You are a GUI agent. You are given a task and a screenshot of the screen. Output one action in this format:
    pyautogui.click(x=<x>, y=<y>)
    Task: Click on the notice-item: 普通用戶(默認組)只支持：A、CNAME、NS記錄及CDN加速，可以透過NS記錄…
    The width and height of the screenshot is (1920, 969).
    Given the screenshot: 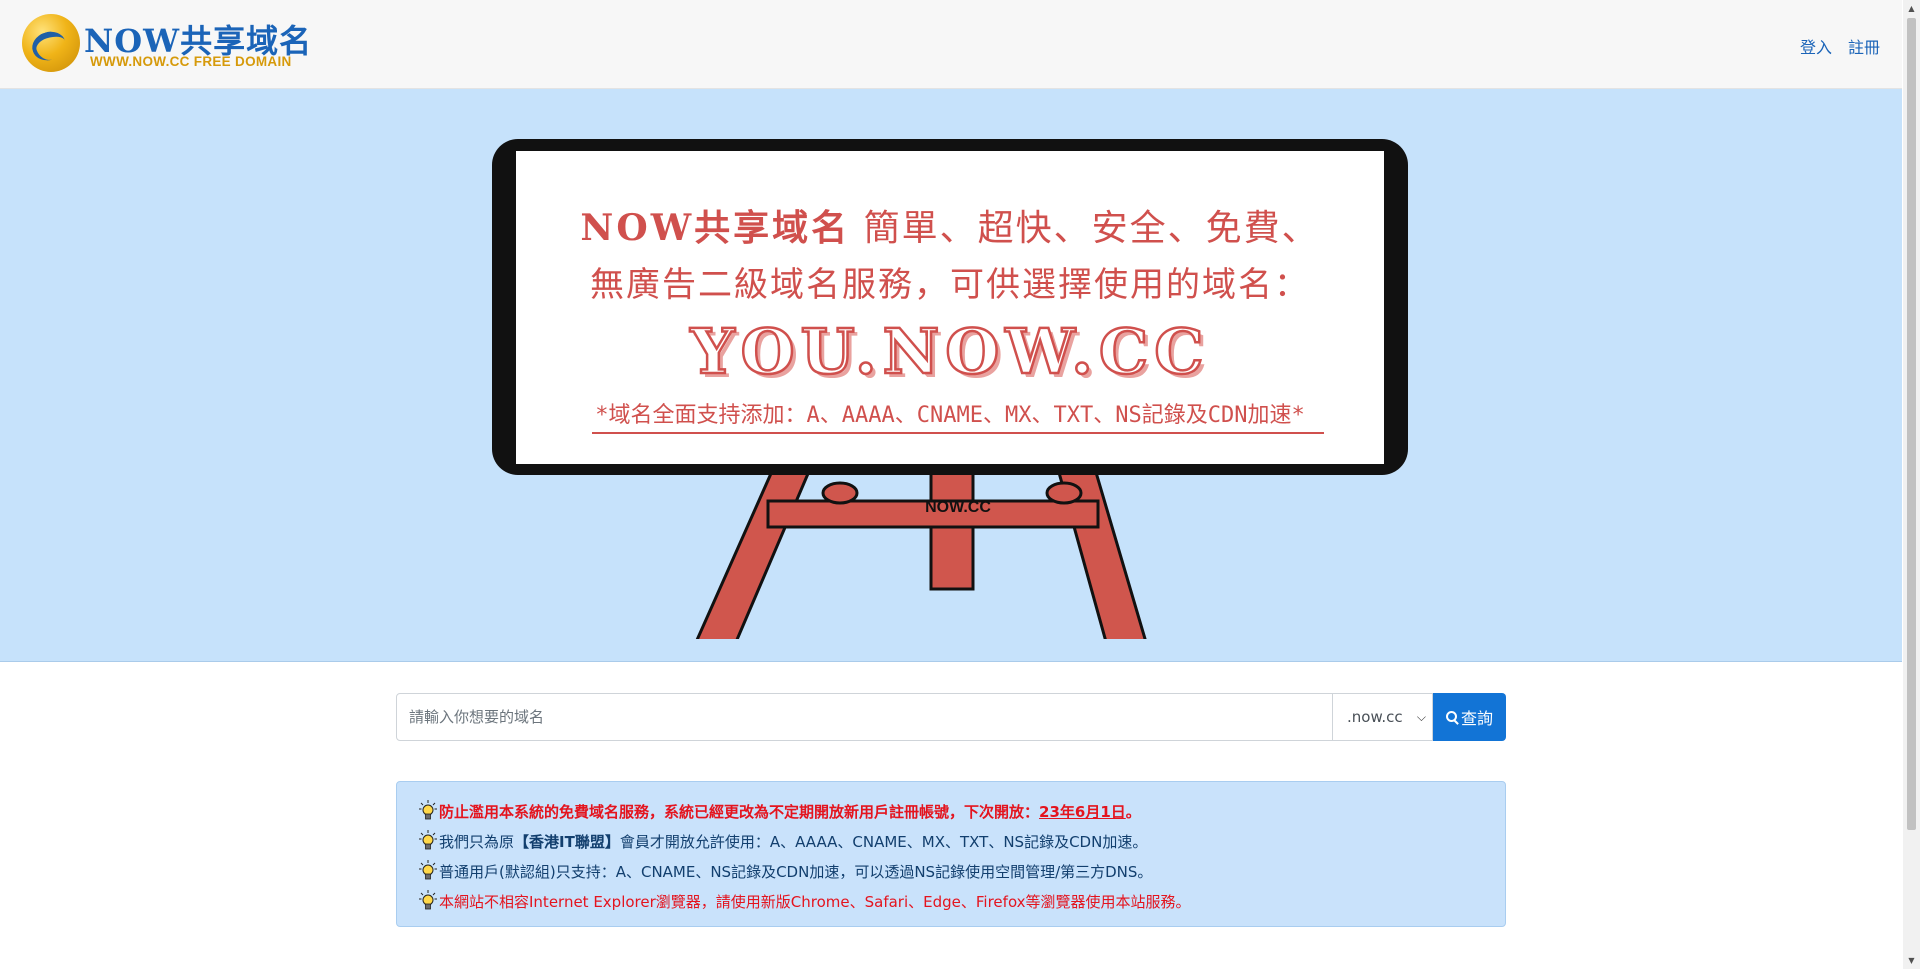 What is the action you would take?
    pyautogui.click(x=952, y=871)
    